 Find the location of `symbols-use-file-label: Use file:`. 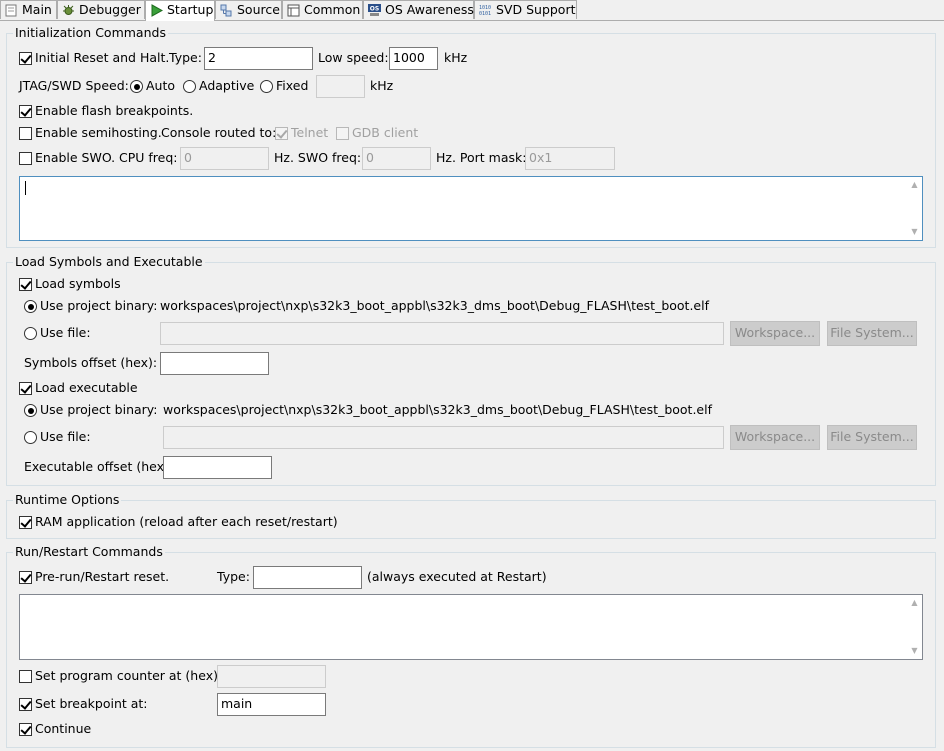

symbols-use-file-label: Use file: is located at coordinates (65, 332).